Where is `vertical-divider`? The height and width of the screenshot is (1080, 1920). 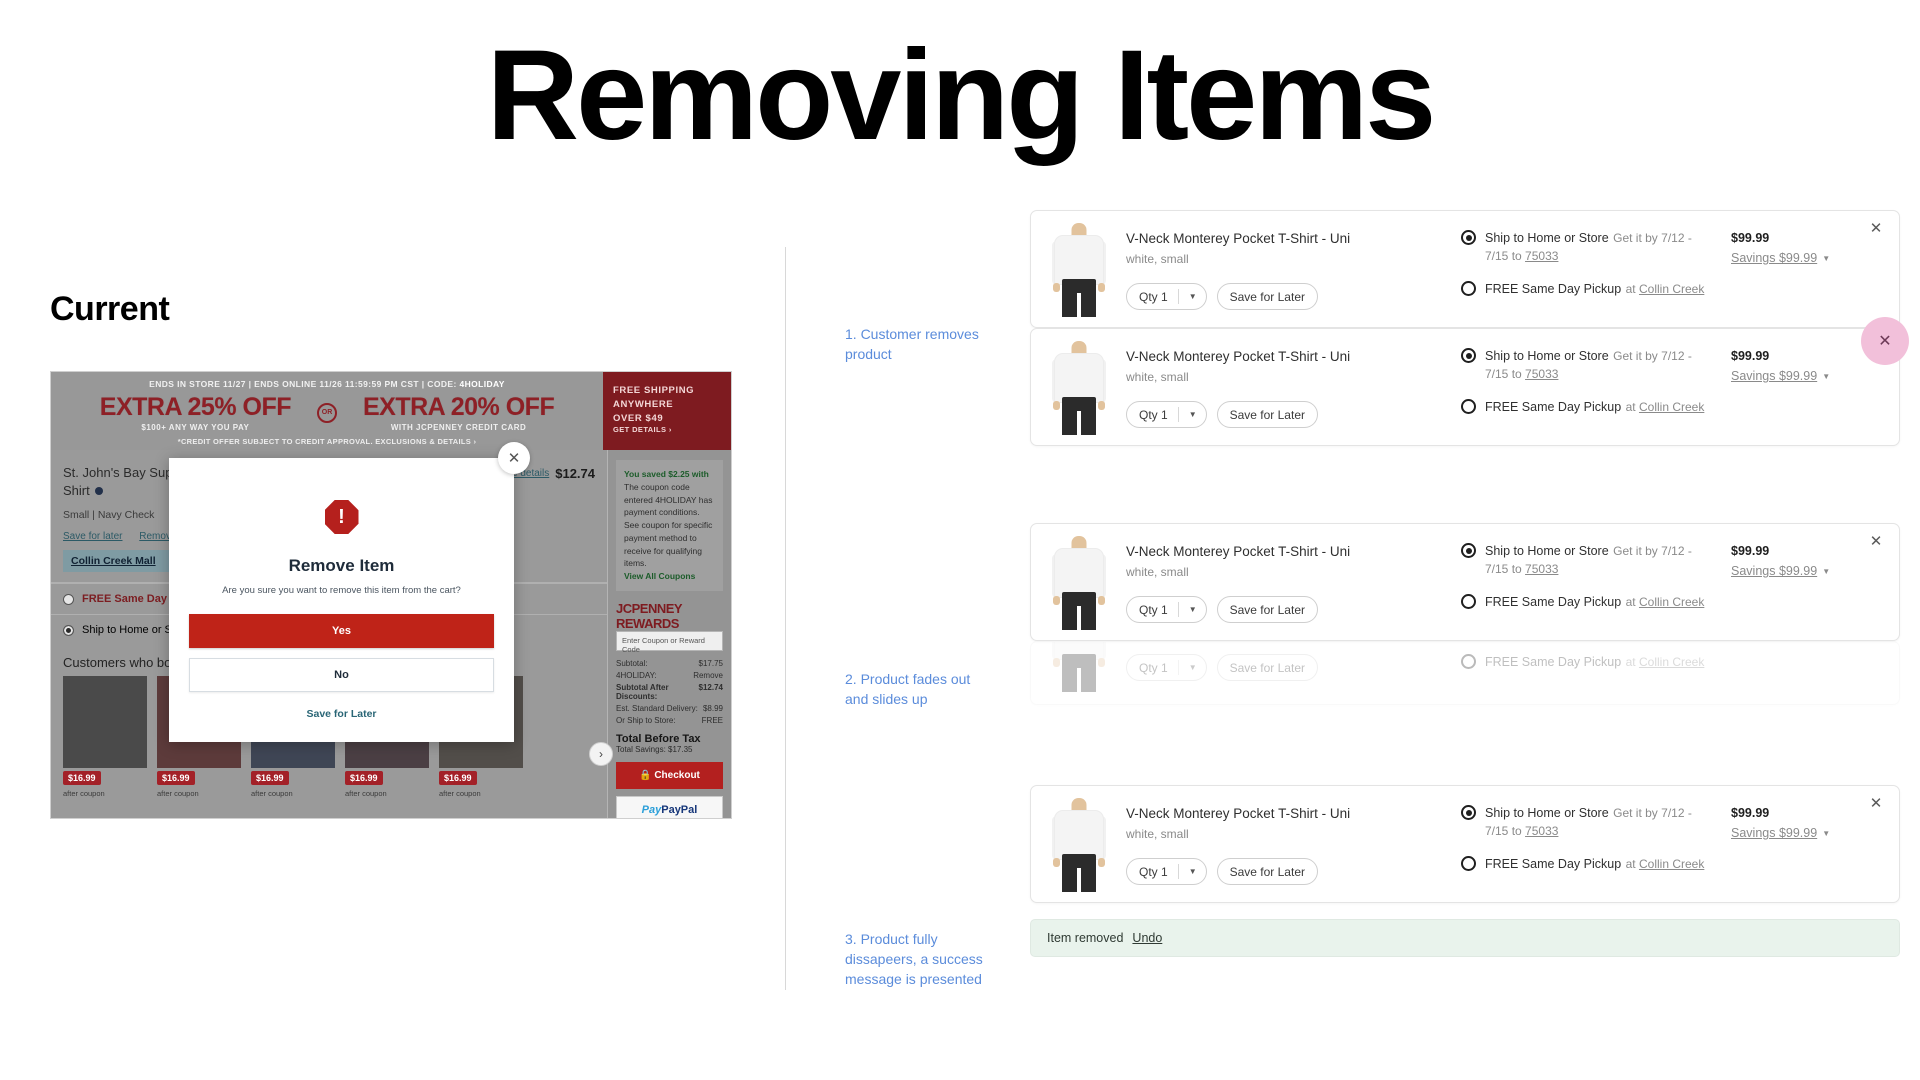 vertical-divider is located at coordinates (785, 618).